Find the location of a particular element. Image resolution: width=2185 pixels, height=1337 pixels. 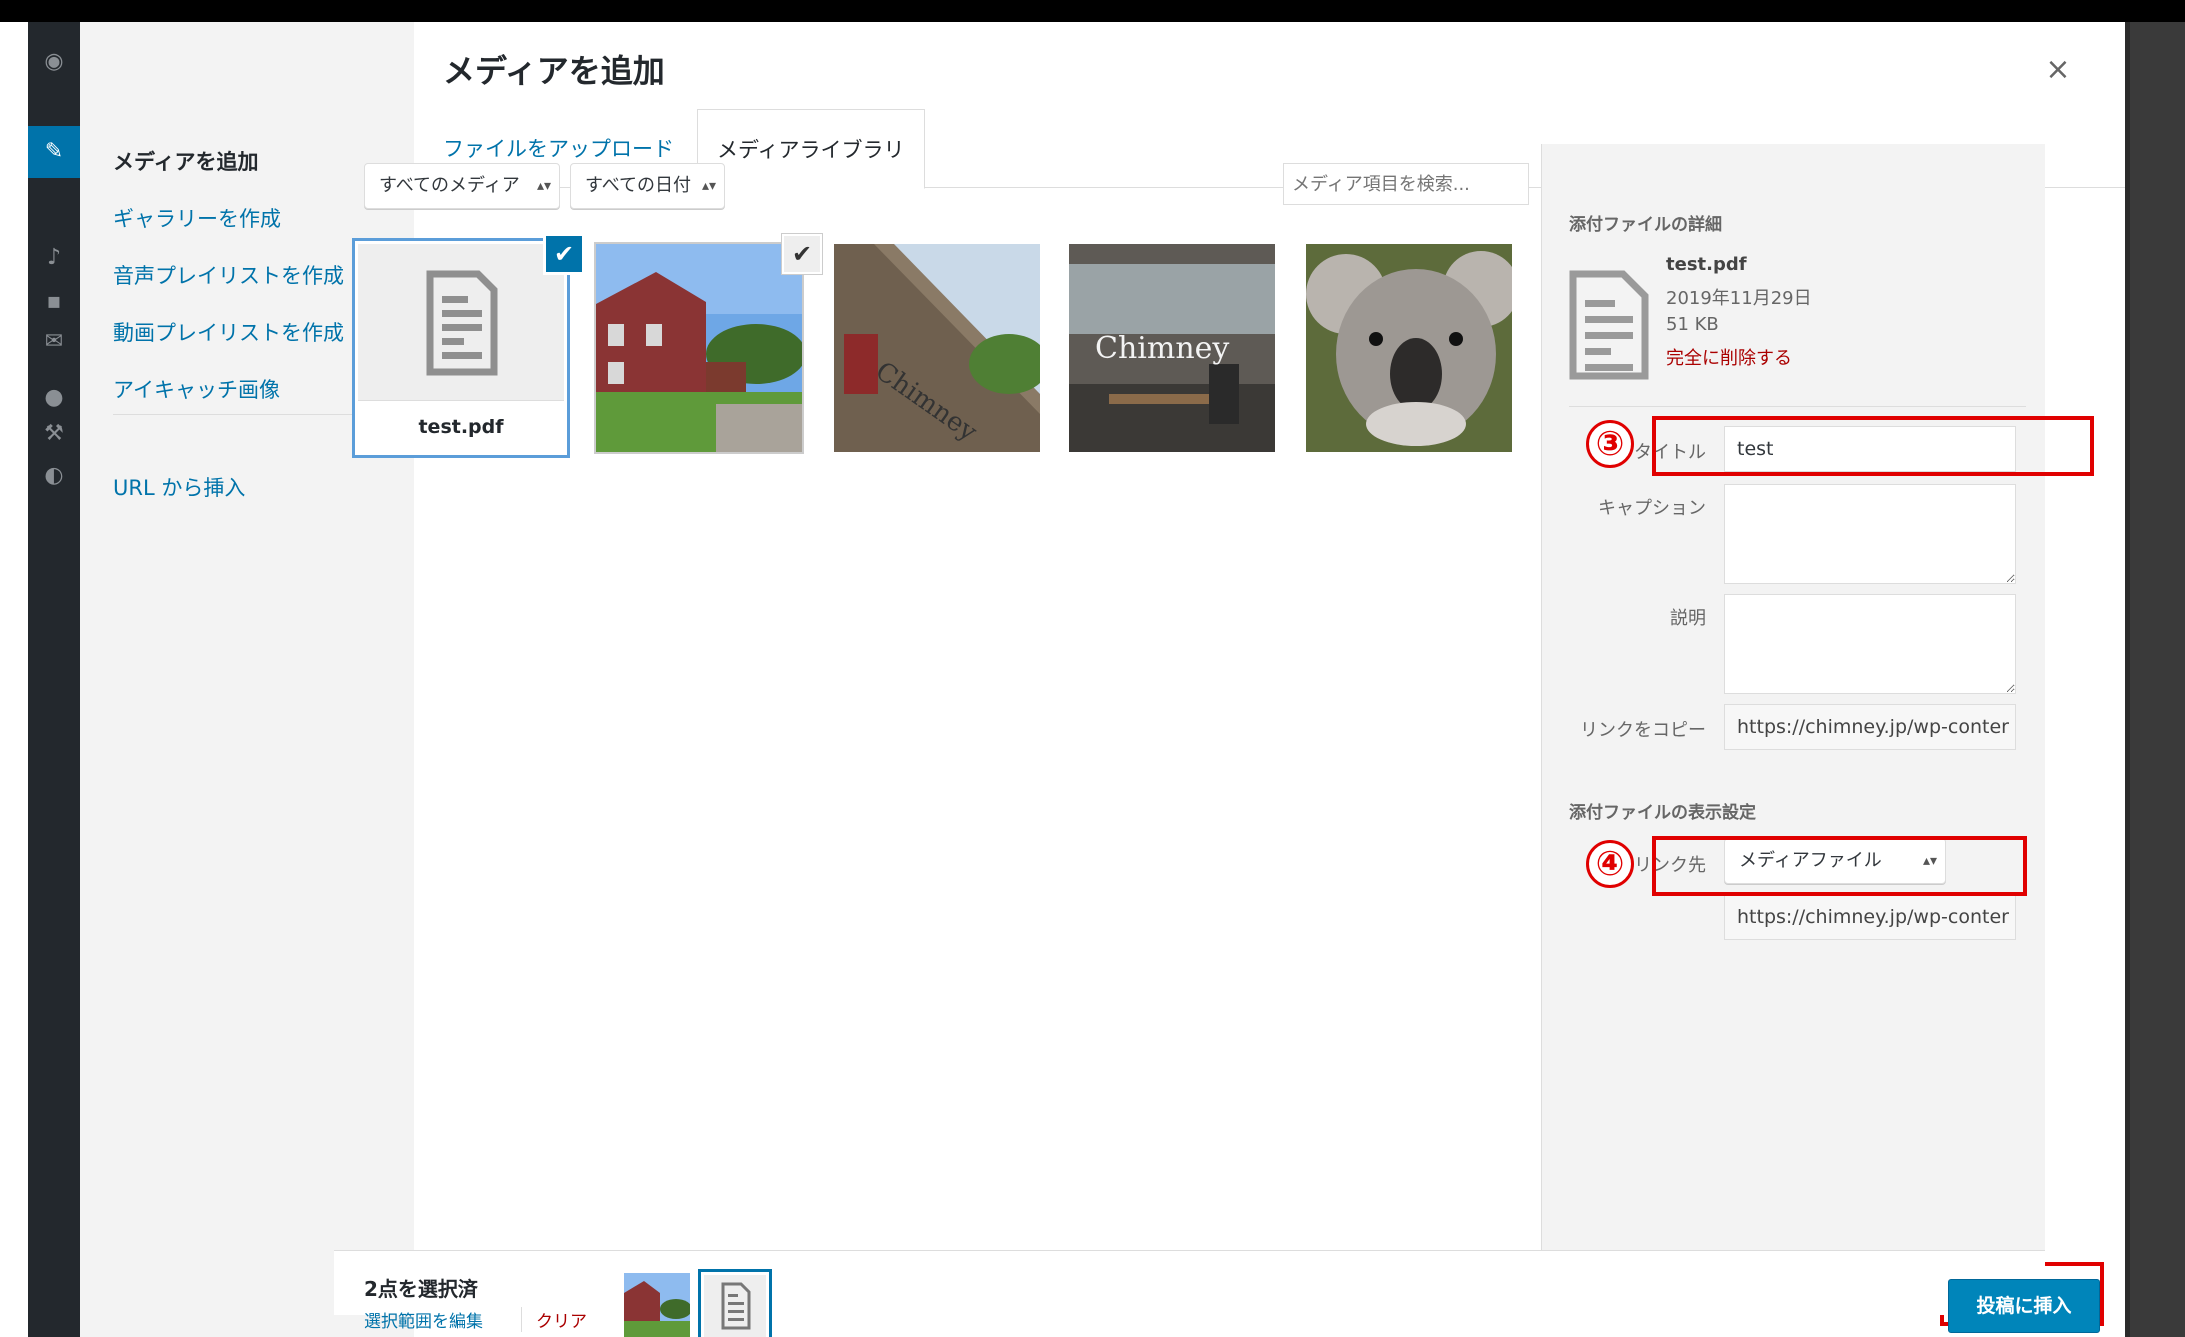

attachment-photo-koala is located at coordinates (1409, 348).